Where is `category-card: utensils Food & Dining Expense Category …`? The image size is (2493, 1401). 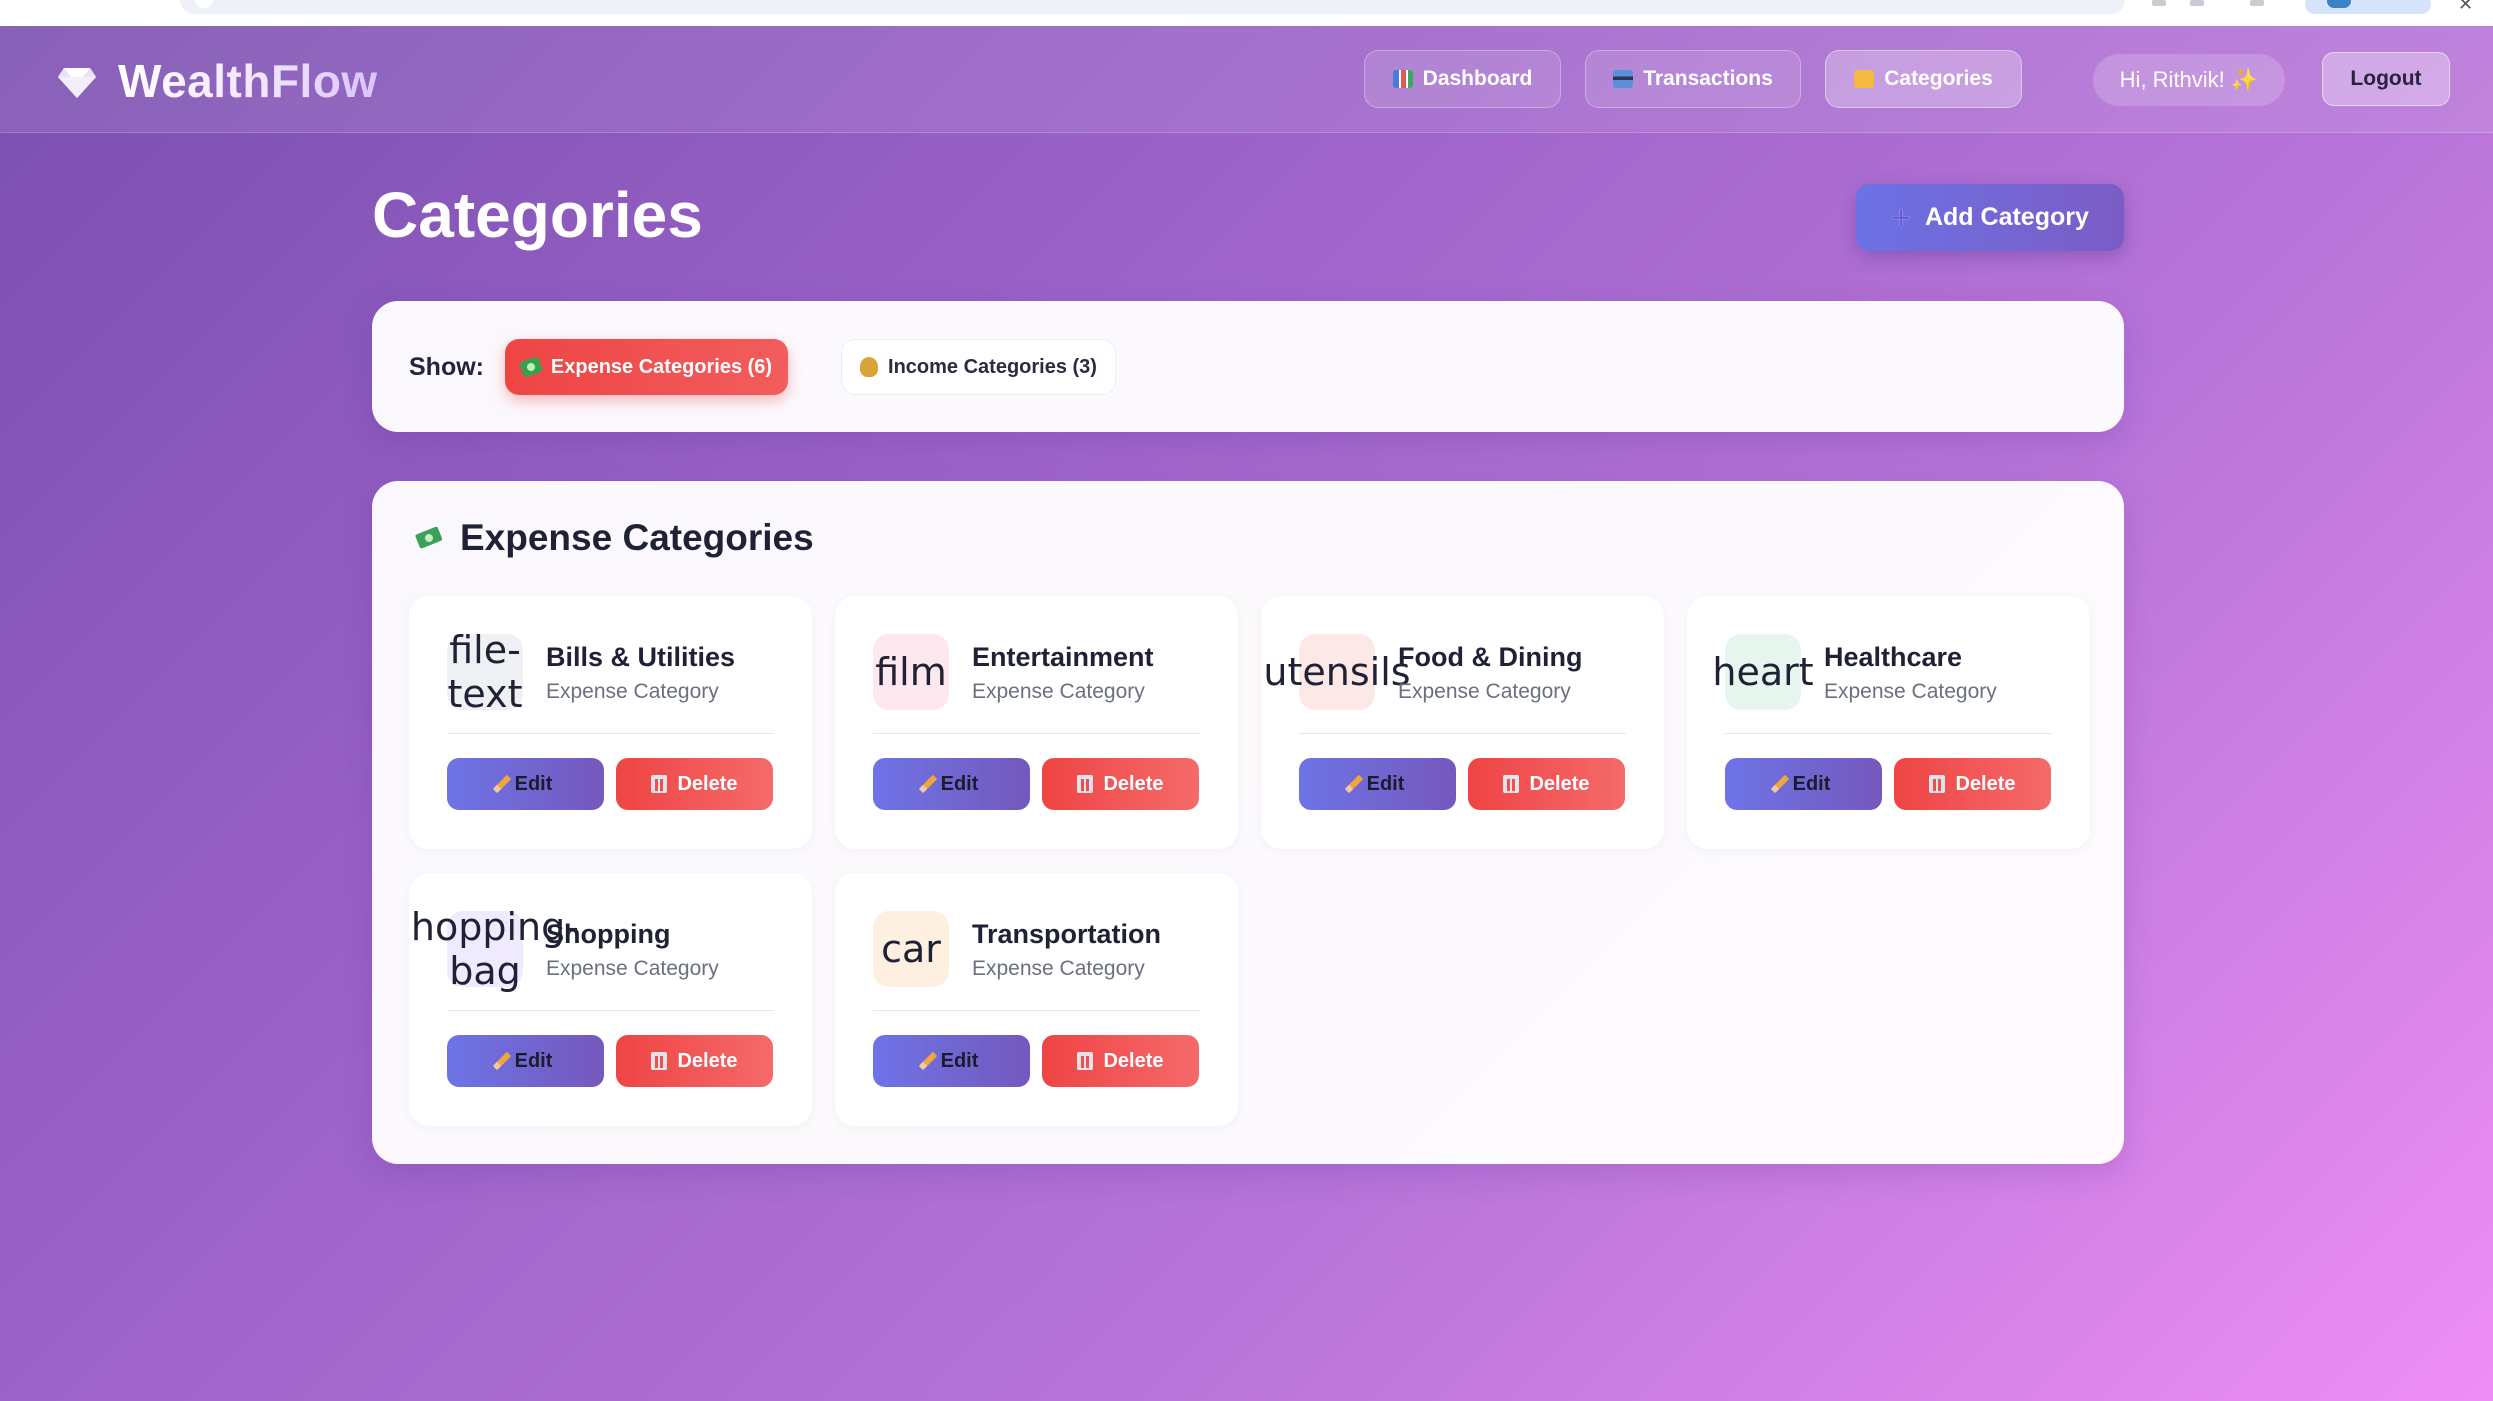
category-card: utensils Food & Dining Expense Category … is located at coordinates (1462, 722).